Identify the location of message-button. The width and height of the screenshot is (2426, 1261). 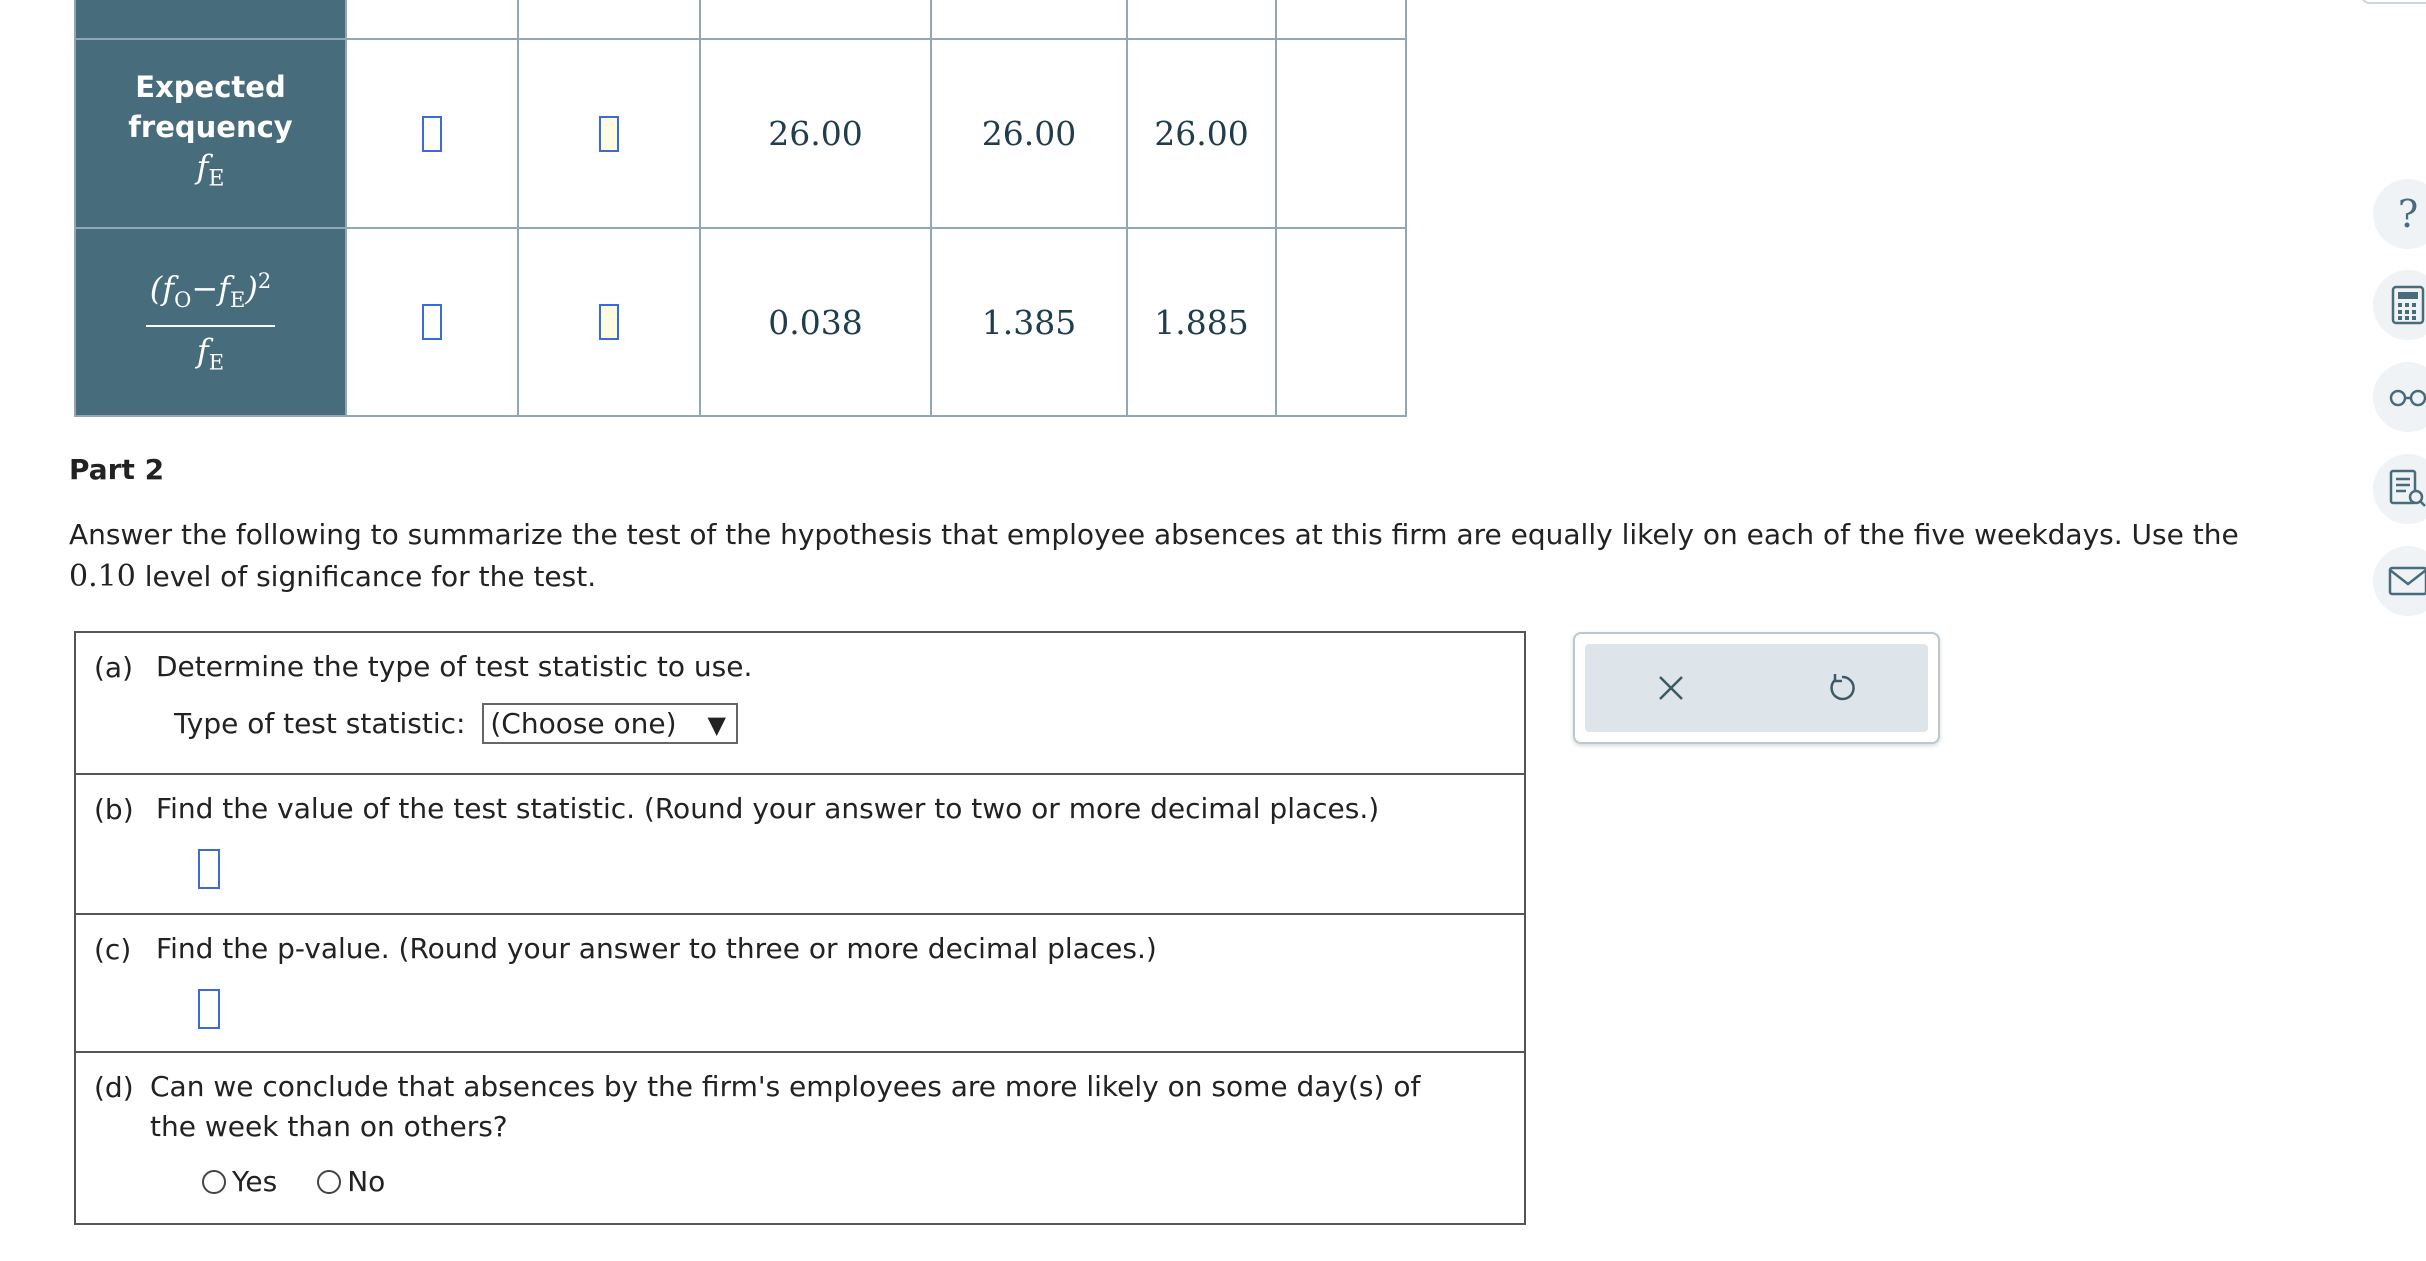
(2399, 581).